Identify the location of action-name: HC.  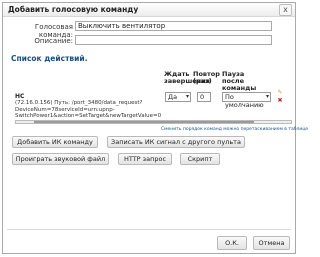
(20, 96).